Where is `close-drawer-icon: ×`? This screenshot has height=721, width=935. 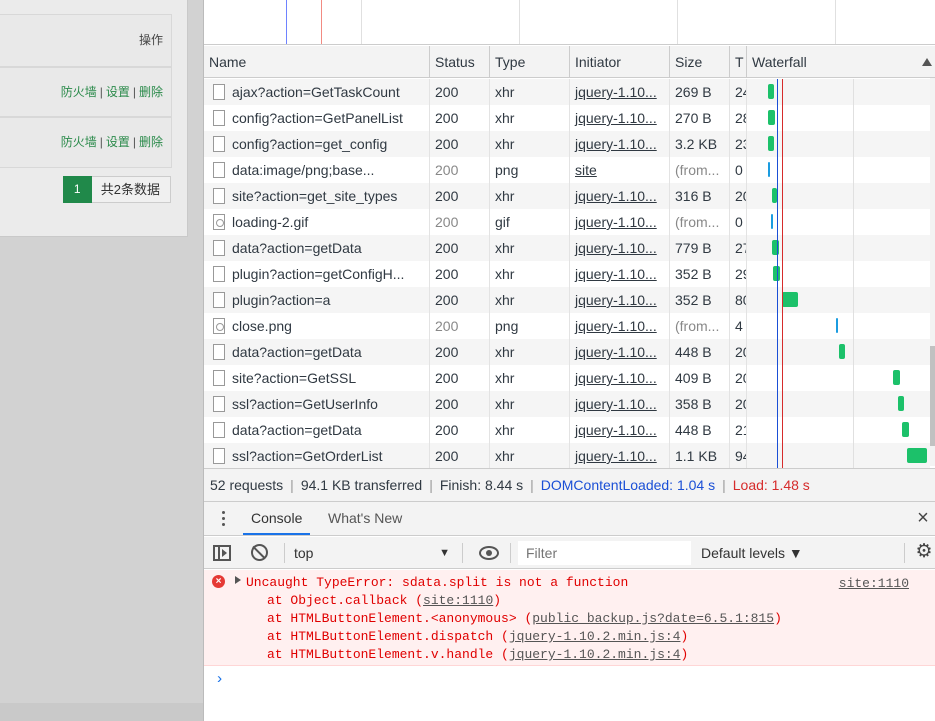 close-drawer-icon: × is located at coordinates (923, 518).